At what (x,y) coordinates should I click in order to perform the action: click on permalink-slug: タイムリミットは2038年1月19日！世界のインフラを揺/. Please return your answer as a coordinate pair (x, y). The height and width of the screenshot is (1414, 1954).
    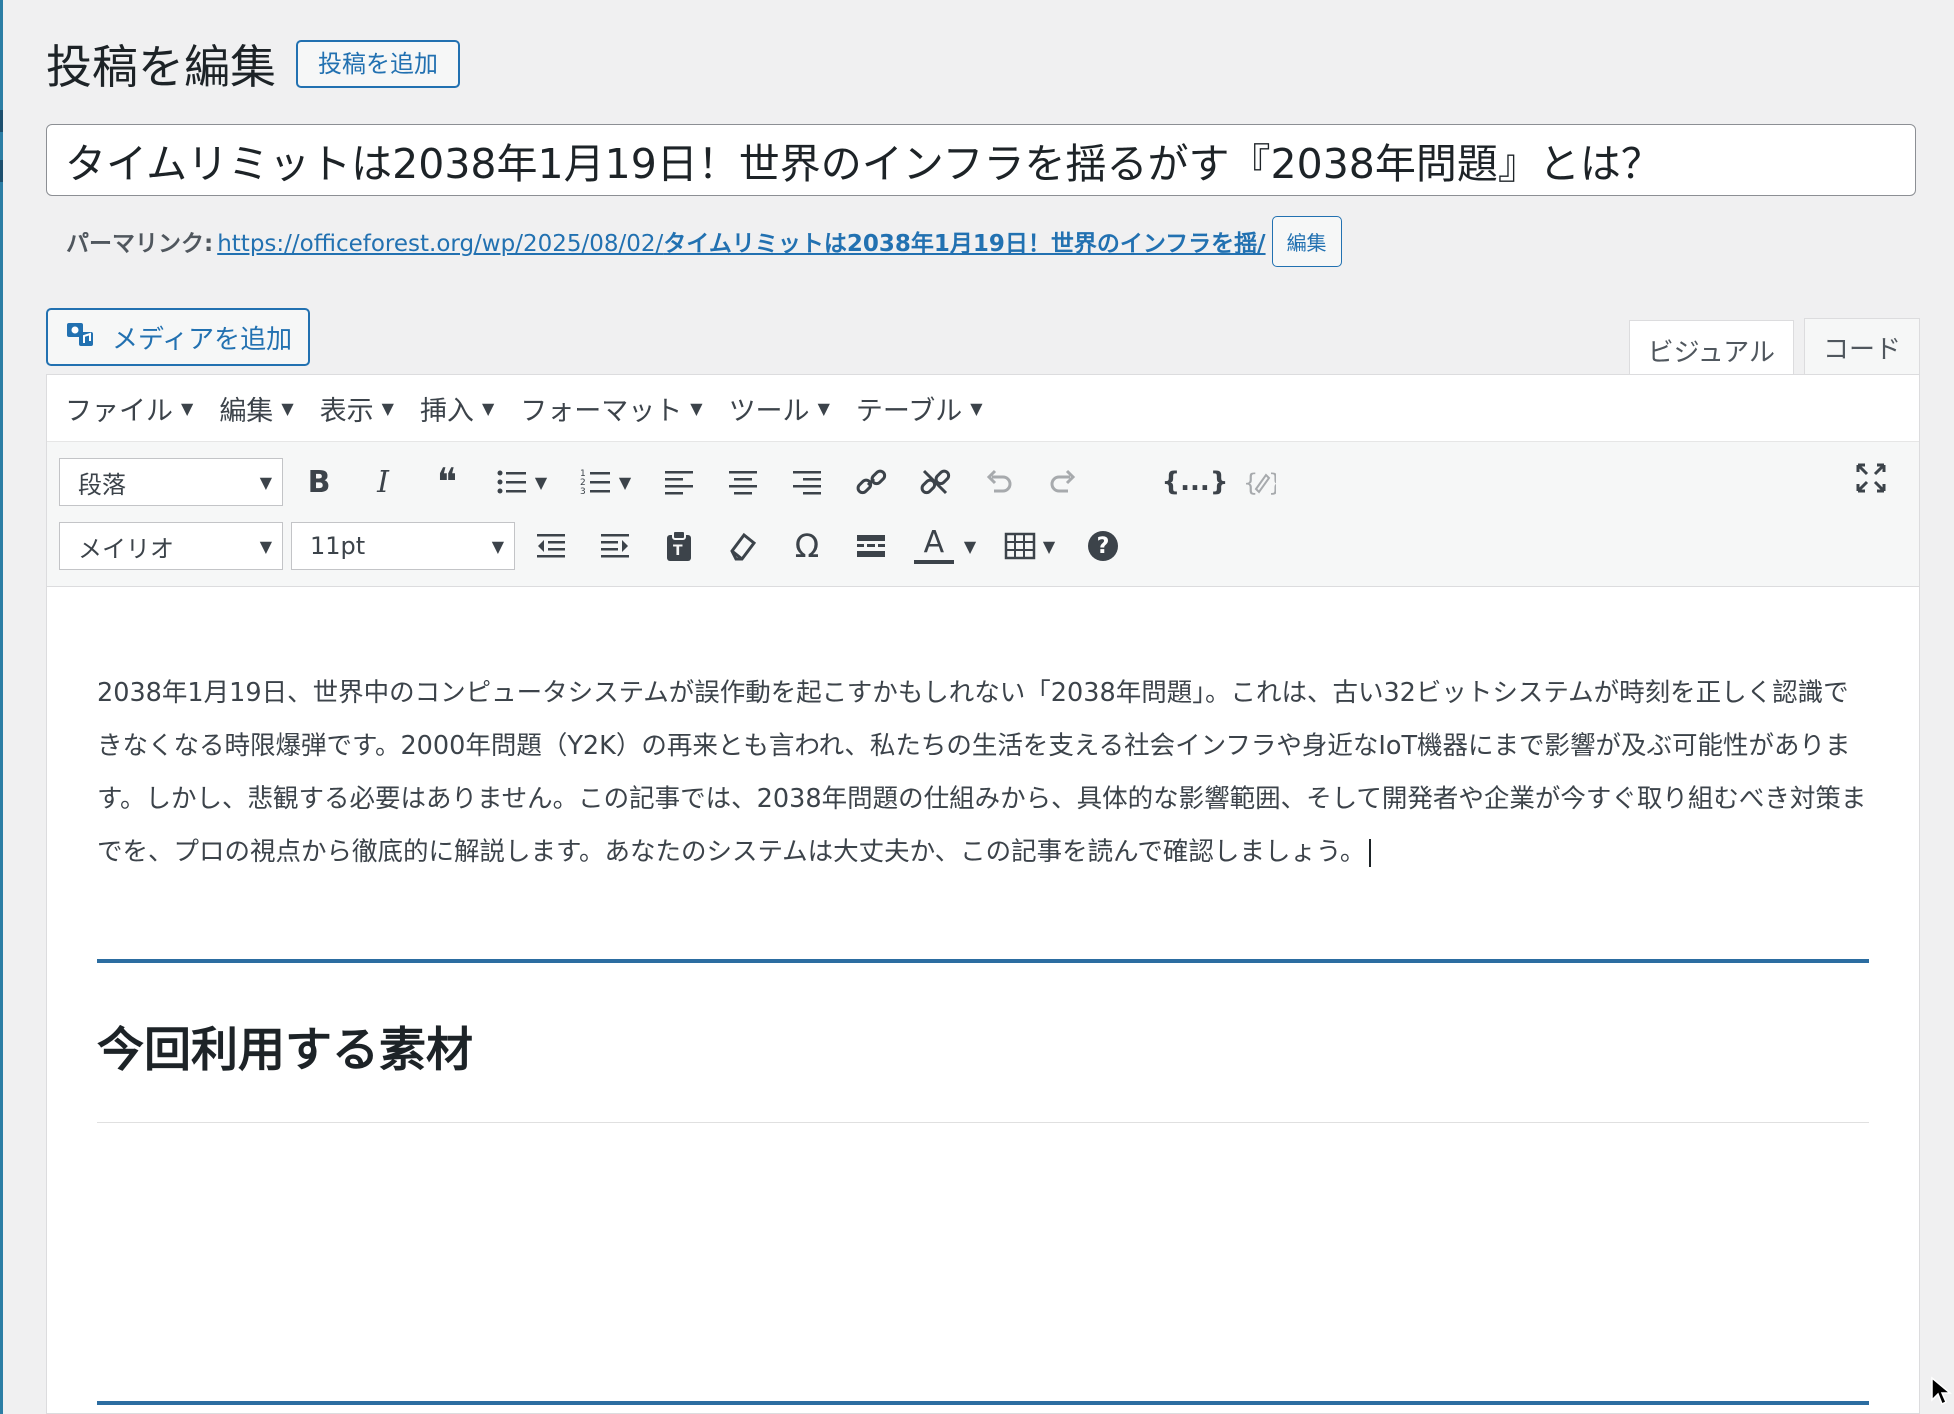
    Looking at the image, I should click on (964, 244).